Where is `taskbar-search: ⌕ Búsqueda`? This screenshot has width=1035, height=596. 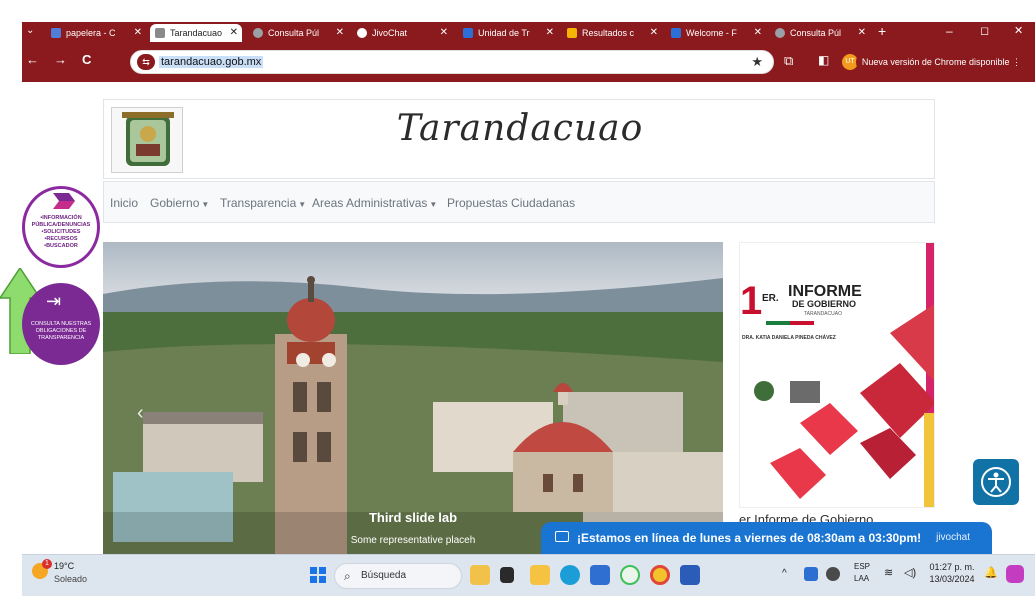 taskbar-search: ⌕ Búsqueda is located at coordinates (398, 576).